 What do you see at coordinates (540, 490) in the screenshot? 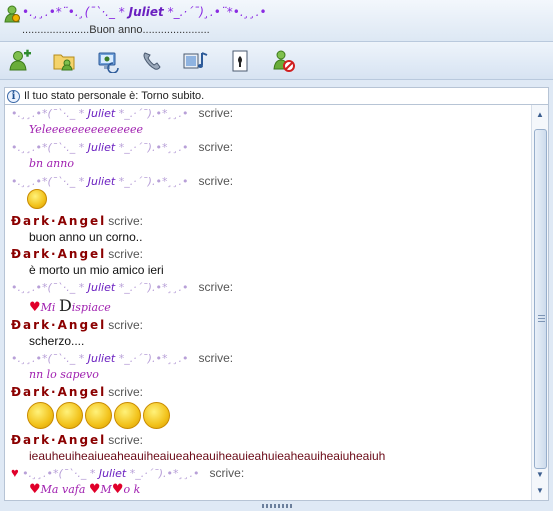
I see `scroll-bottom-arrow-icon: ▼` at bounding box center [540, 490].